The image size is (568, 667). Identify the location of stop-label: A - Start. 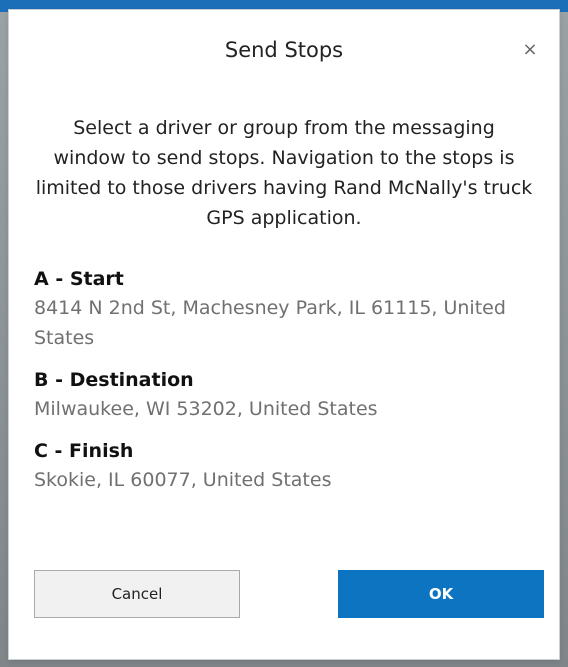
(79, 279).